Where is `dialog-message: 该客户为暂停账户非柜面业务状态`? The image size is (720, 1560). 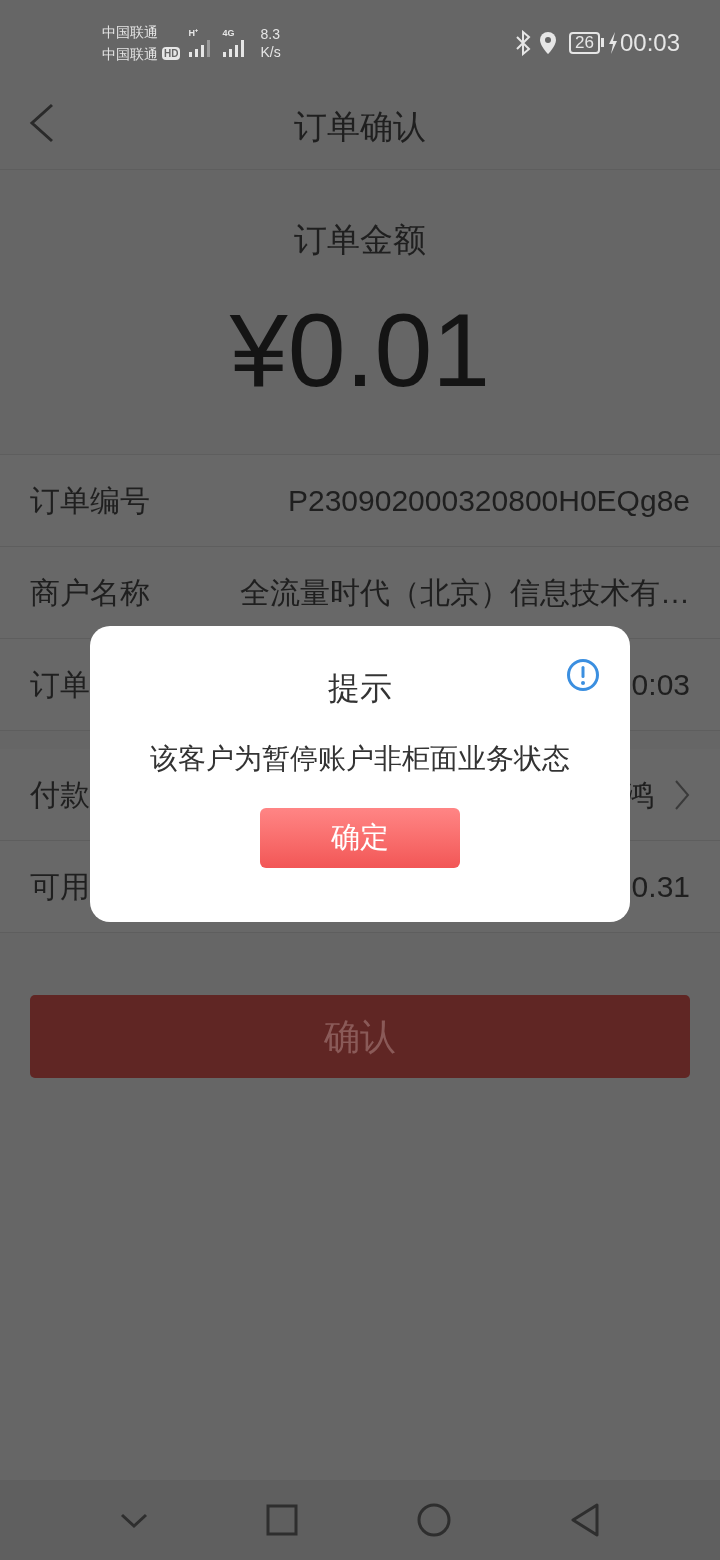
dialog-message: 该客户为暂停账户非柜面业务状态 is located at coordinates (360, 759).